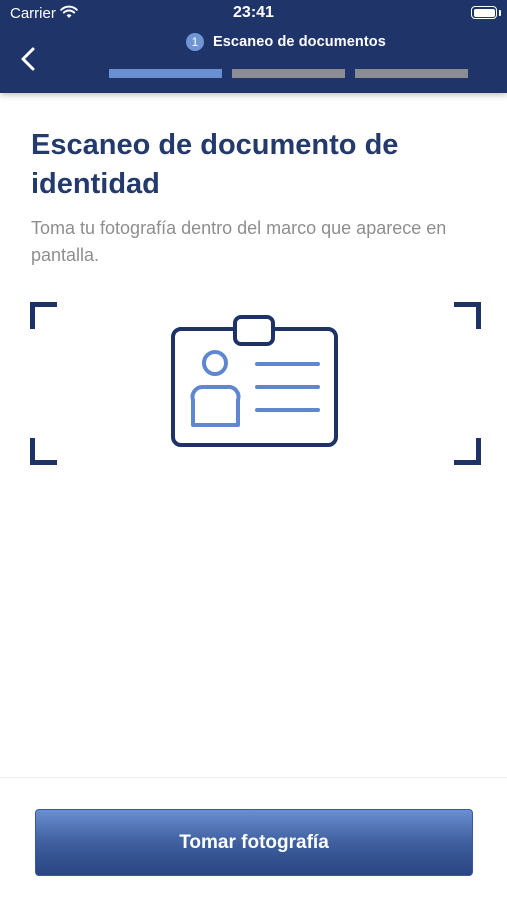  I want to click on back-button, so click(30, 59).